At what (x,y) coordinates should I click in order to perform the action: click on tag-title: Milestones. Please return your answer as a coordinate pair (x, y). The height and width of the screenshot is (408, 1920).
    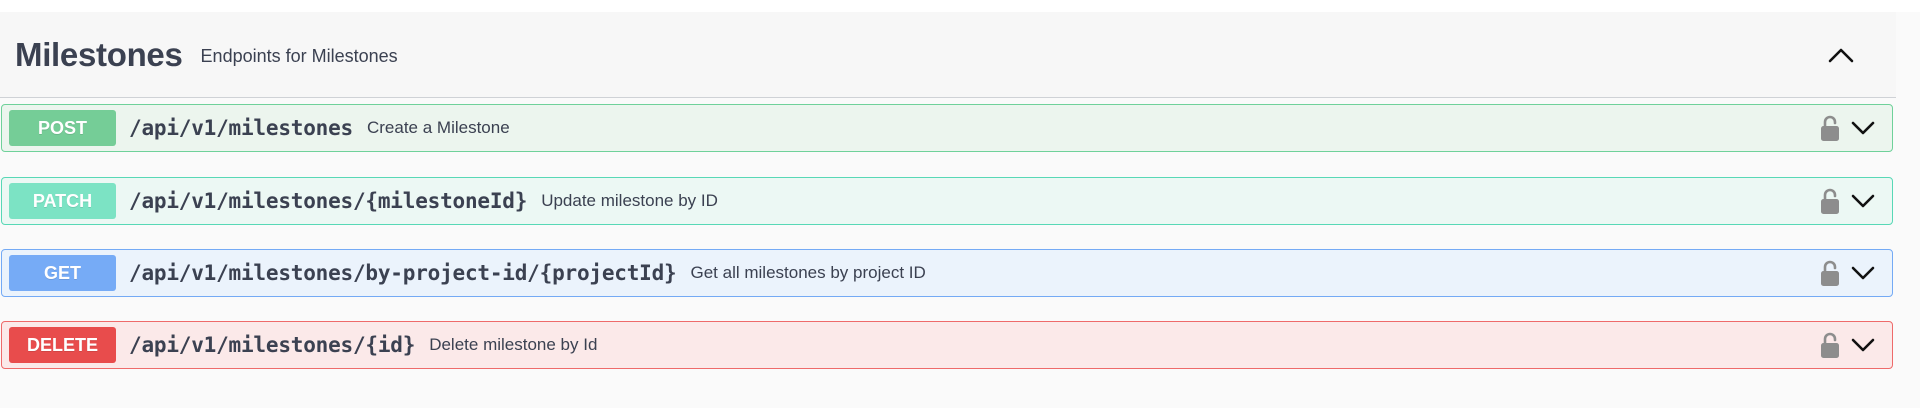
    Looking at the image, I should click on (99, 54).